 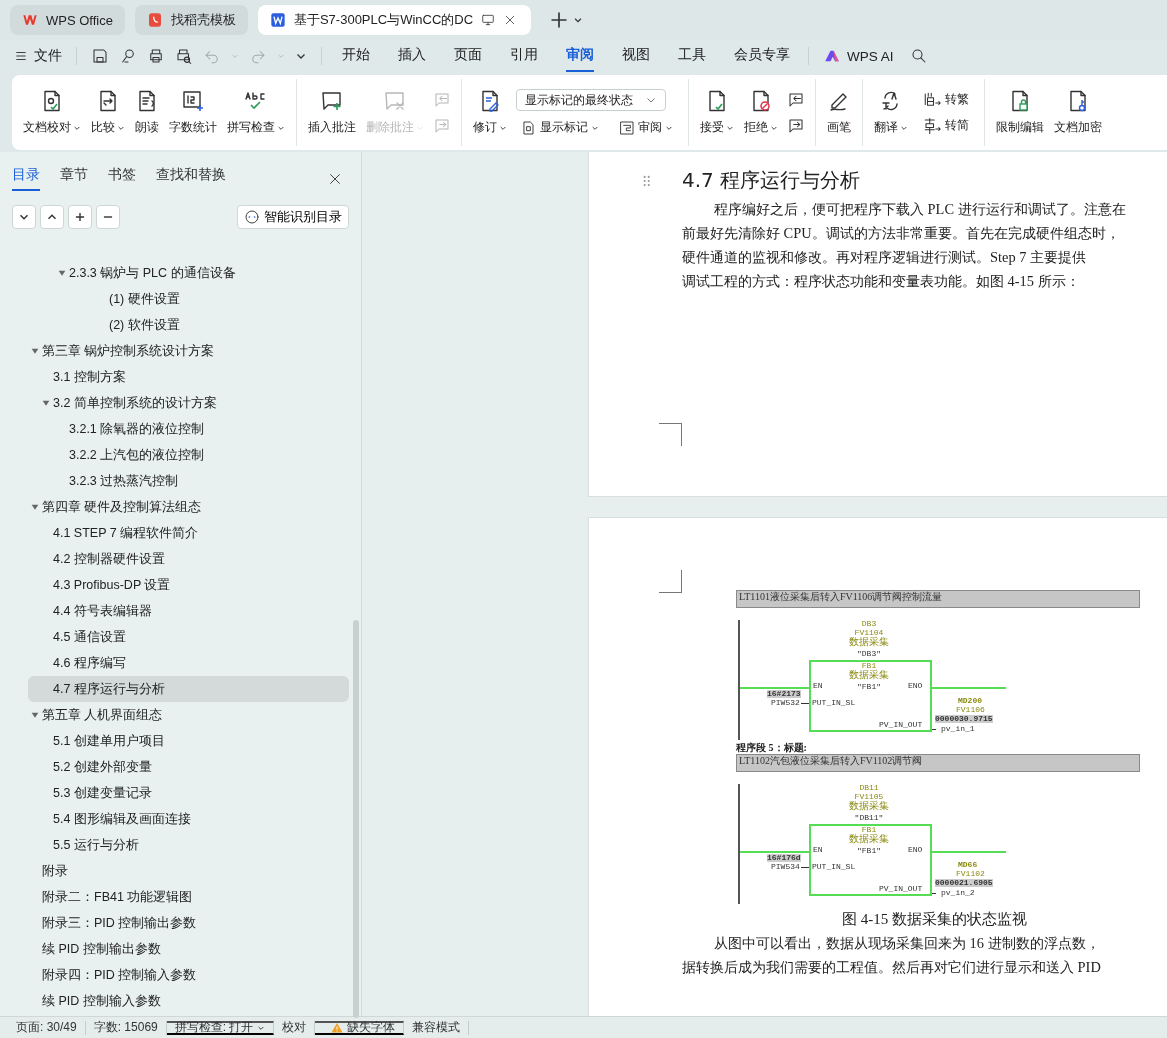 What do you see at coordinates (156, 56) in the screenshot?
I see `print-icon` at bounding box center [156, 56].